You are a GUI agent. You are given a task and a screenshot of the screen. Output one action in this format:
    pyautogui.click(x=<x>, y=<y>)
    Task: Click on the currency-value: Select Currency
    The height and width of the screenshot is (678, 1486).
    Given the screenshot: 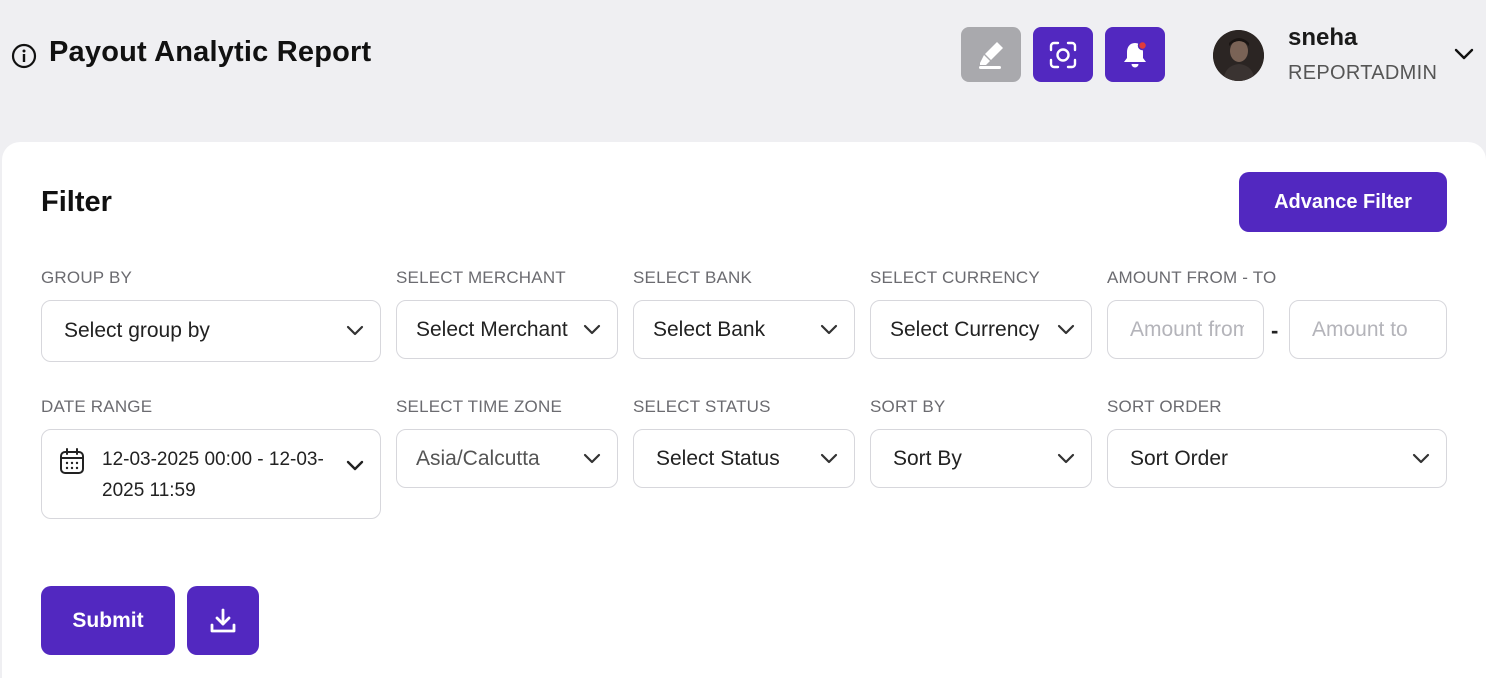 What is the action you would take?
    pyautogui.click(x=965, y=329)
    